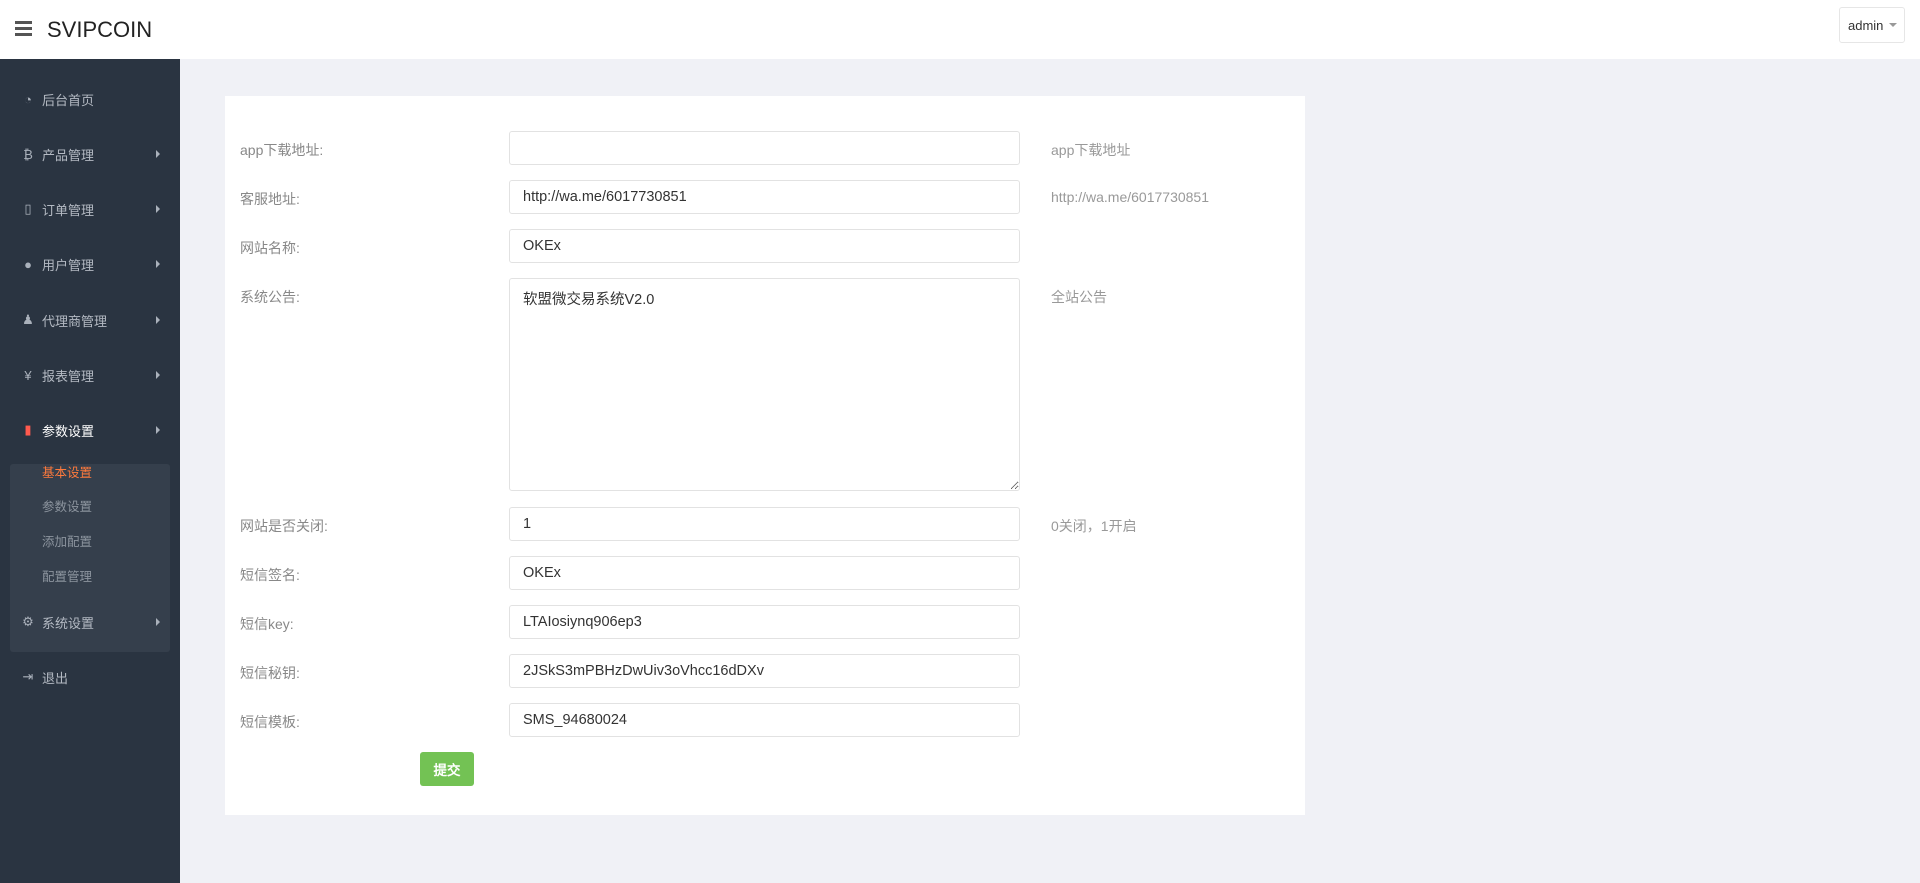 The height and width of the screenshot is (883, 1920). What do you see at coordinates (1091, 150) in the screenshot?
I see `field-hint: app下载地址` at bounding box center [1091, 150].